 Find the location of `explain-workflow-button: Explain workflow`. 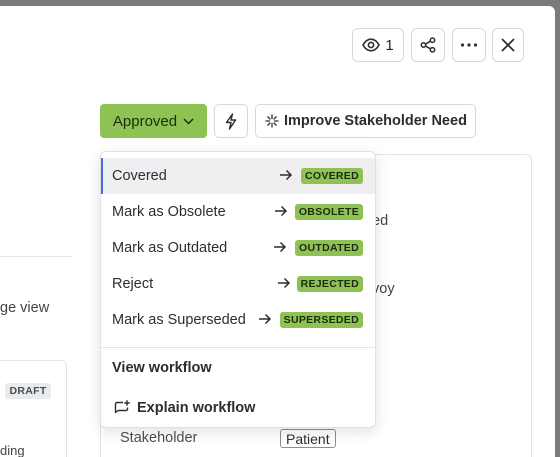

explain-workflow-button: Explain workflow is located at coordinates (238, 408).